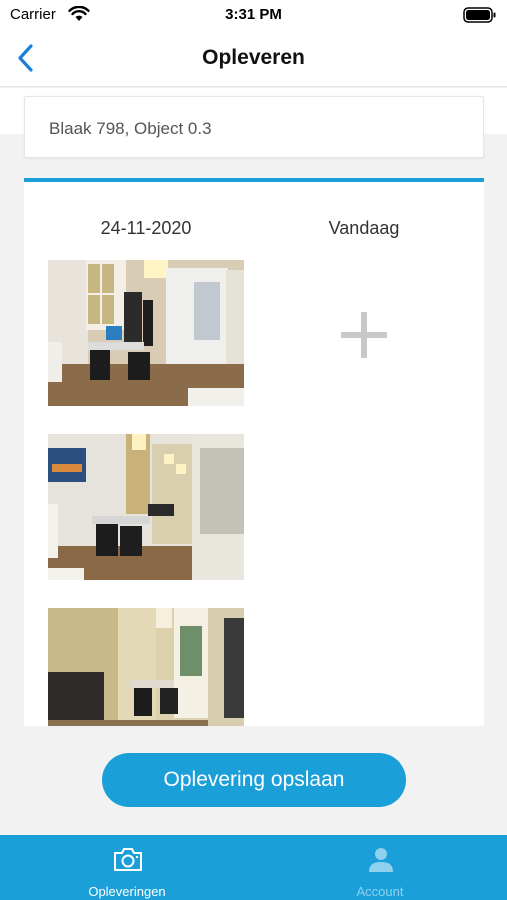 This screenshot has height=900, width=507. What do you see at coordinates (364, 228) in the screenshot?
I see `today-header: Vandaag` at bounding box center [364, 228].